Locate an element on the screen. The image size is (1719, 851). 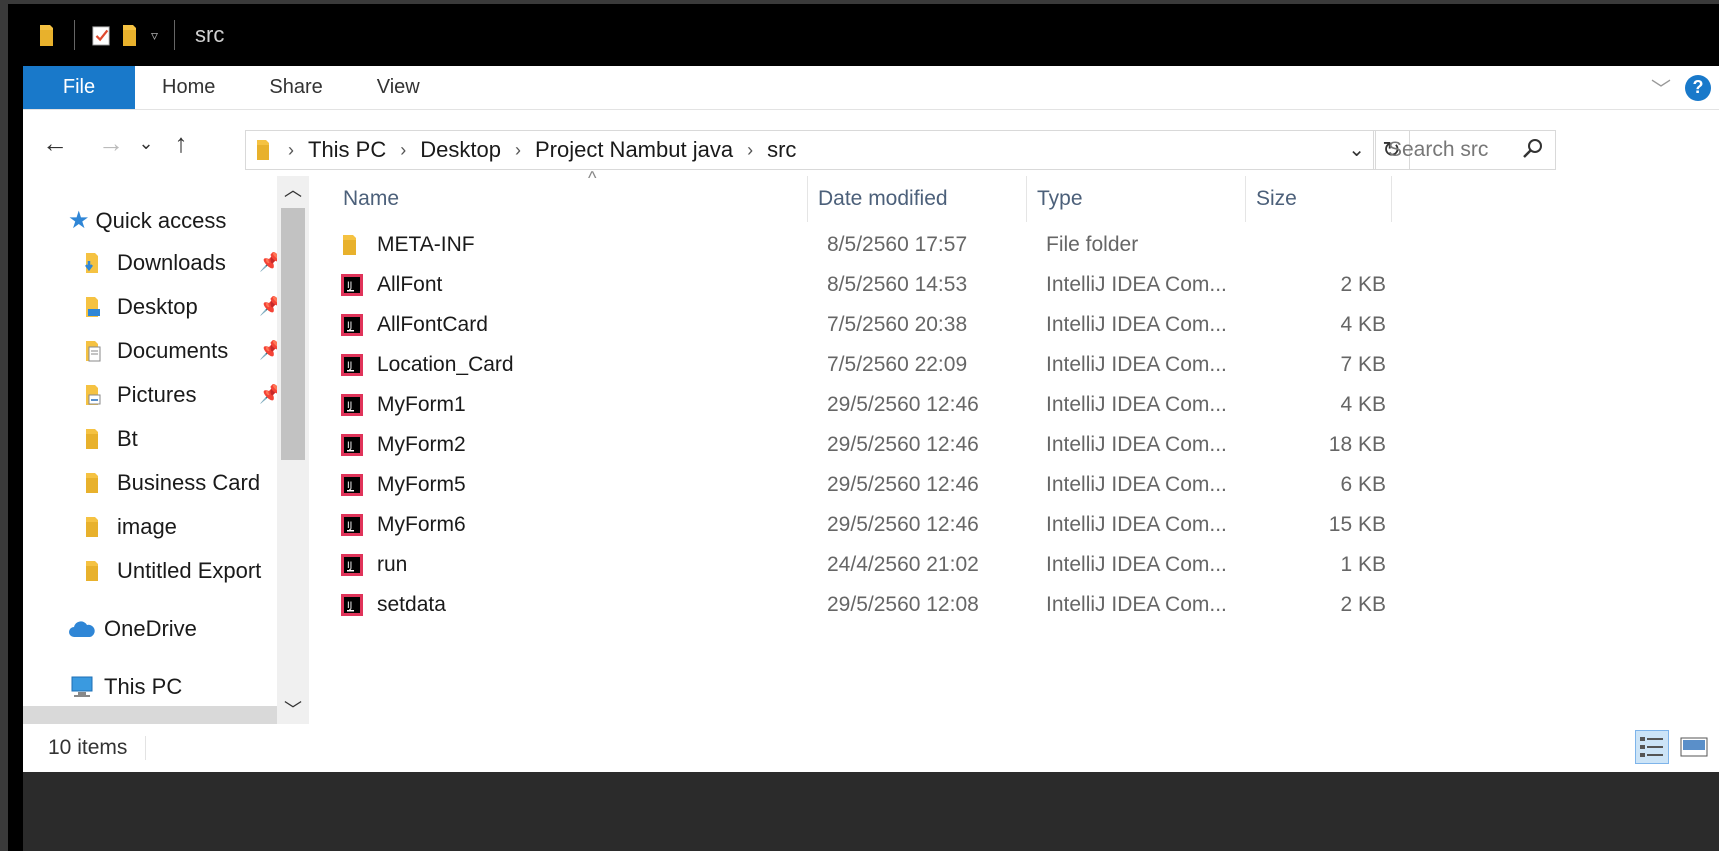
file-date: 24/4/2560 21:02 is located at coordinates (903, 564).